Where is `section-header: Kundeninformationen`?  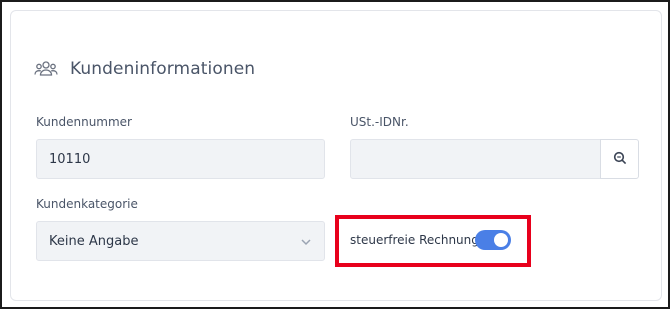 section-header: Kundeninformationen is located at coordinates (144, 69).